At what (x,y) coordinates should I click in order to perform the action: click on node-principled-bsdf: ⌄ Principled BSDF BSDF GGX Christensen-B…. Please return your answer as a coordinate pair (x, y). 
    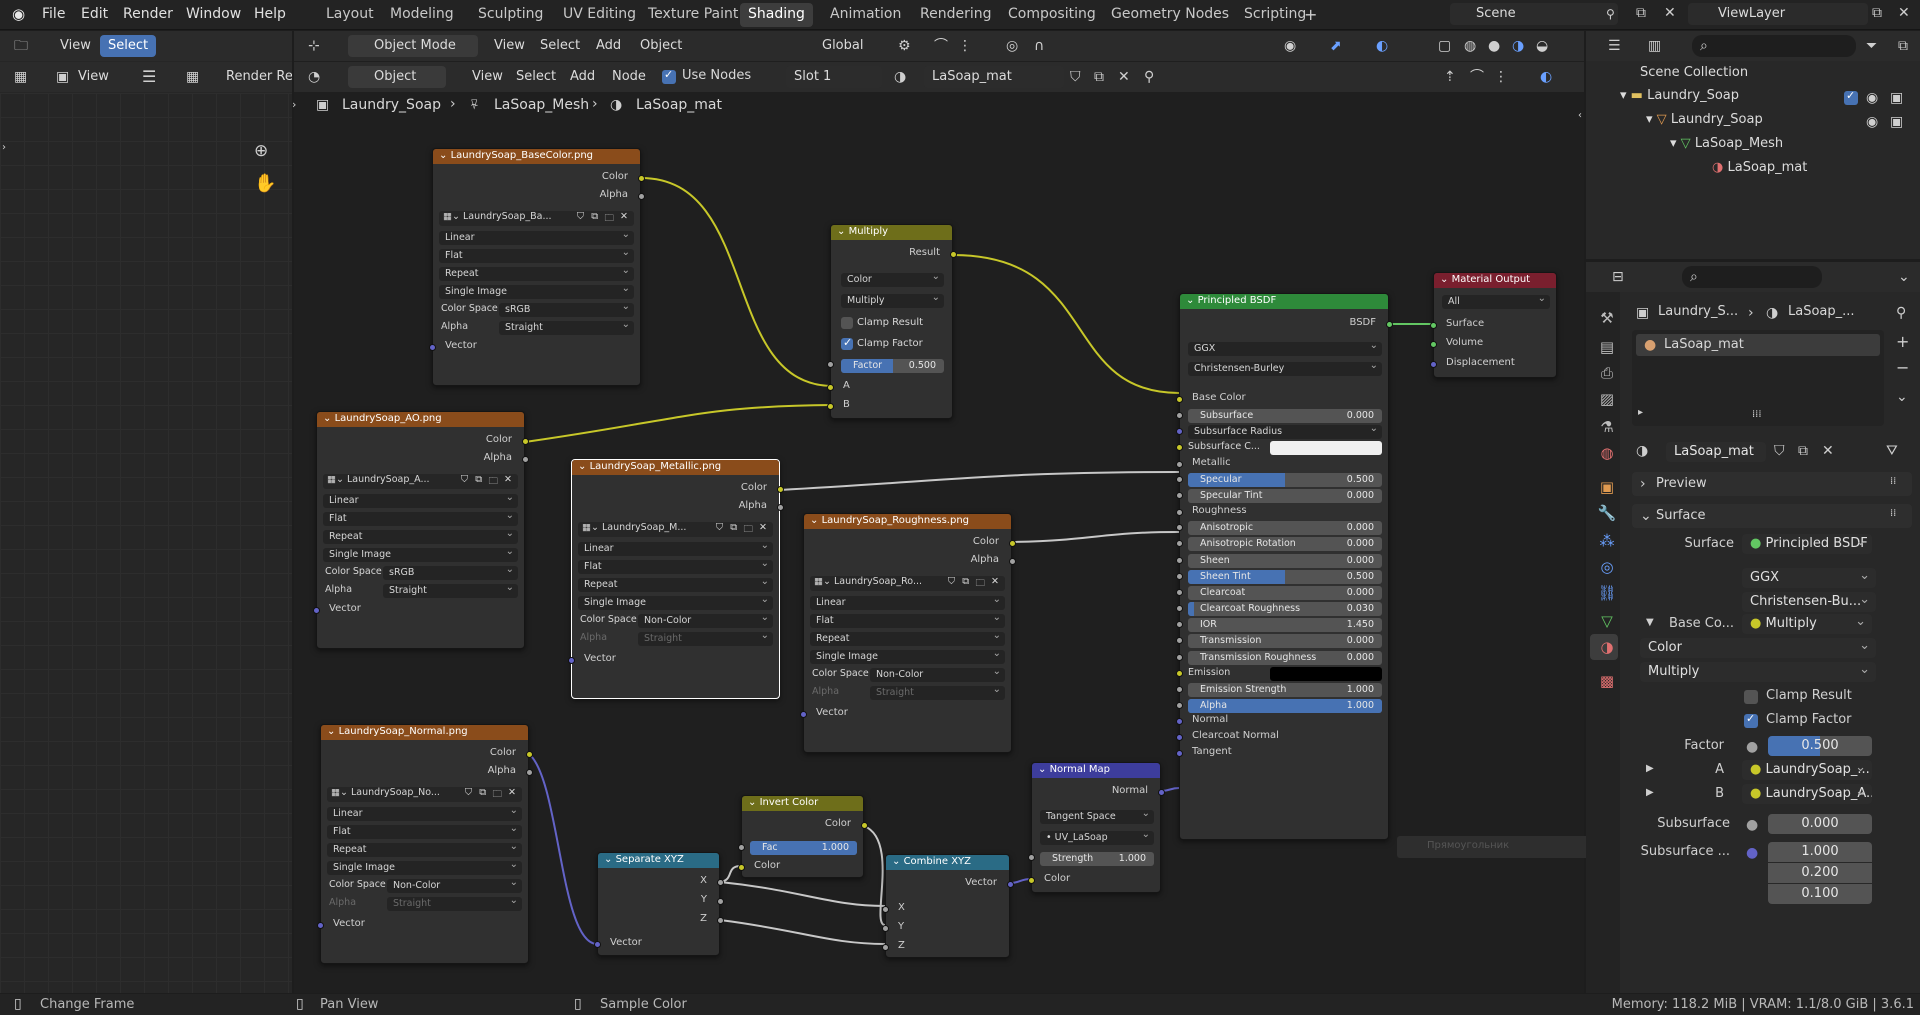
    Looking at the image, I should click on (1284, 566).